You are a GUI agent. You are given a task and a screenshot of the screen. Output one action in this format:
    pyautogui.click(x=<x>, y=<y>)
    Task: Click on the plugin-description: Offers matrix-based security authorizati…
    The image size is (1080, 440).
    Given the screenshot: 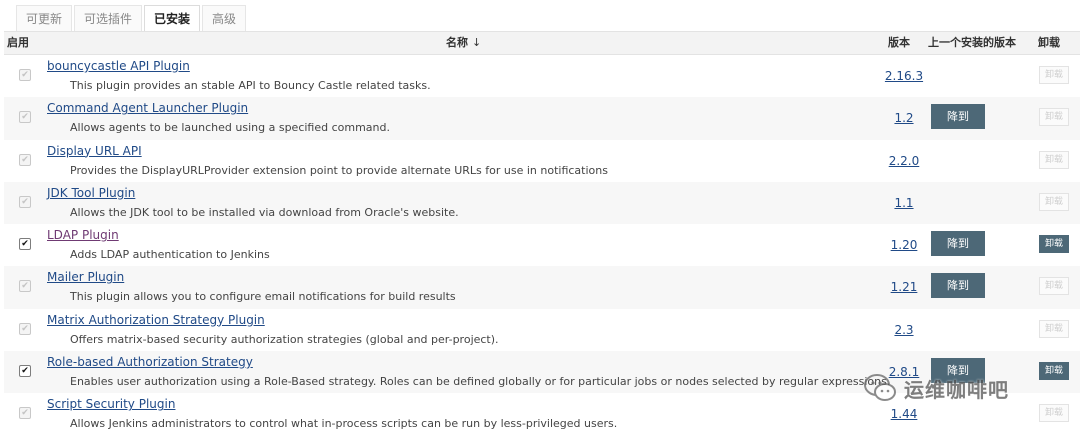 What is the action you would take?
    pyautogui.click(x=284, y=339)
    